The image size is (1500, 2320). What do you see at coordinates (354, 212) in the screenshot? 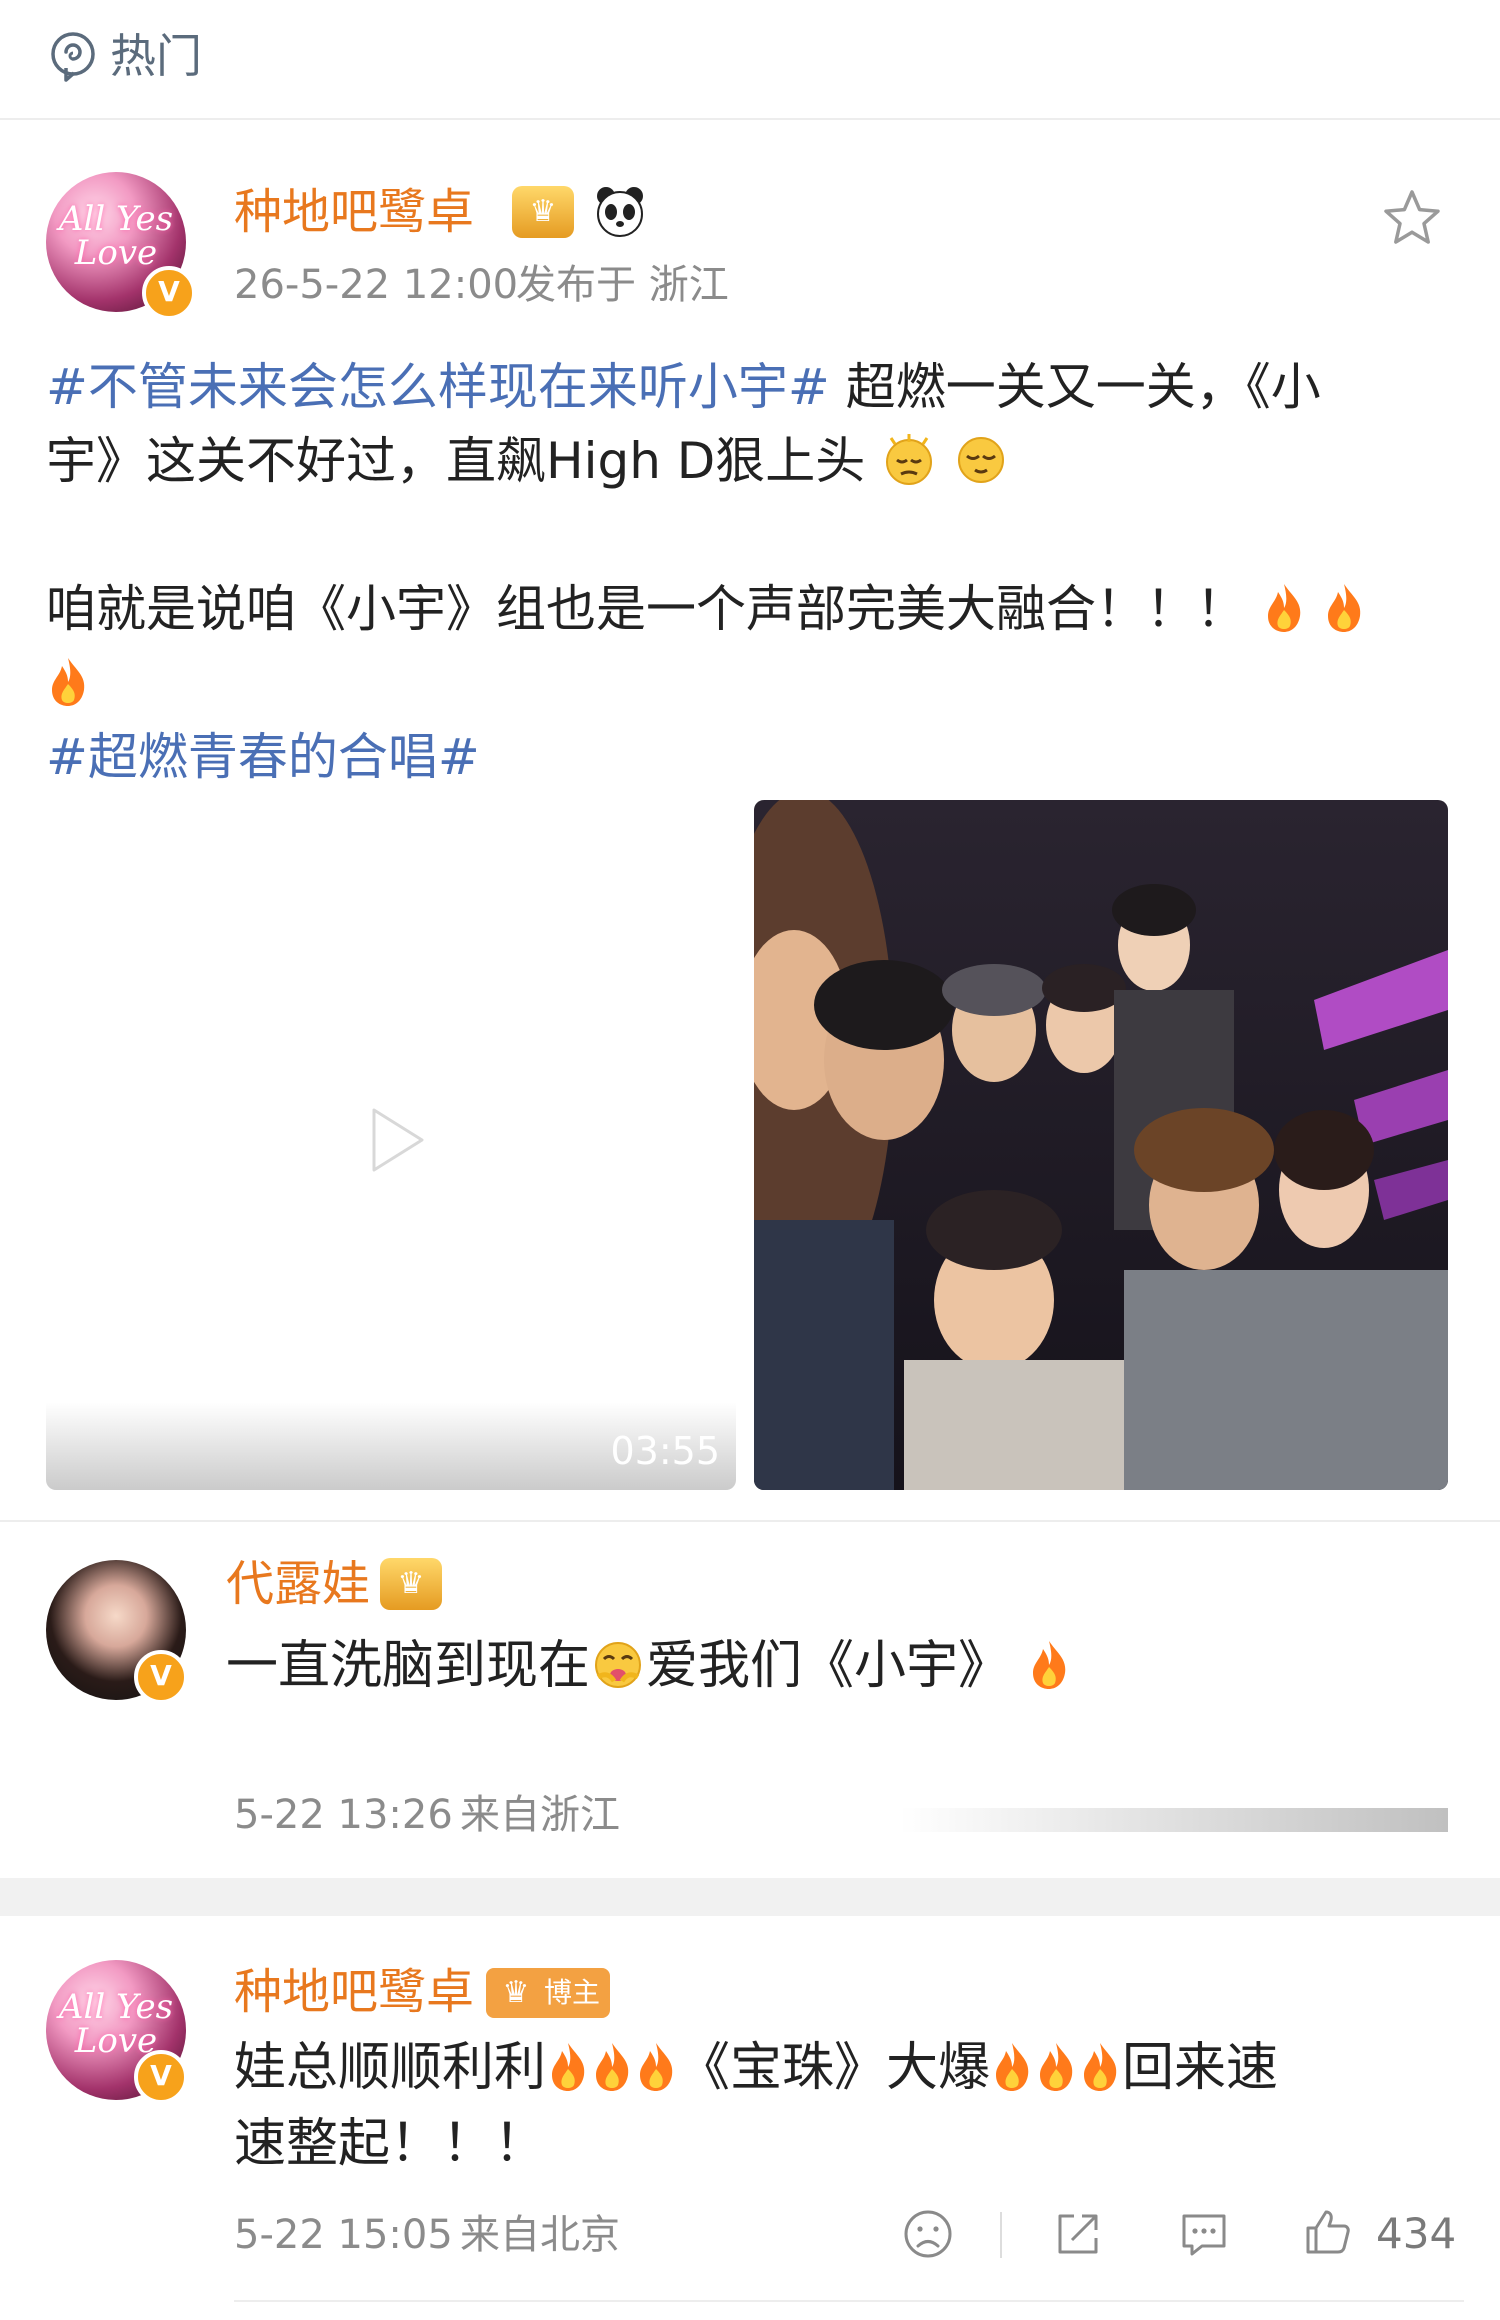
I see `post-username: 种地吧鹭卓` at bounding box center [354, 212].